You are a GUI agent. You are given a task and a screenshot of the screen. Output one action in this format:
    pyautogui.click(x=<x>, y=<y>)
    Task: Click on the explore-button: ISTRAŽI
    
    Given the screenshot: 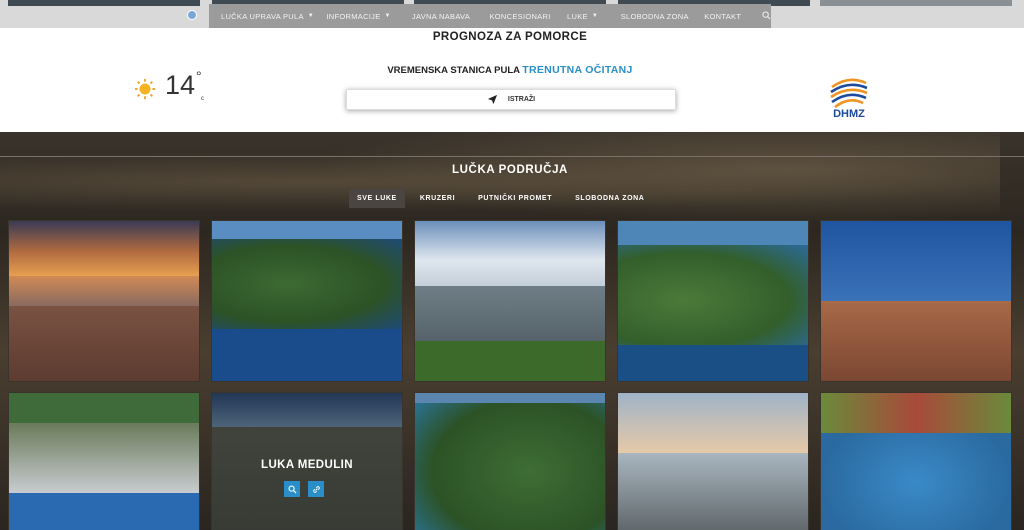 What is the action you would take?
    pyautogui.click(x=511, y=99)
    